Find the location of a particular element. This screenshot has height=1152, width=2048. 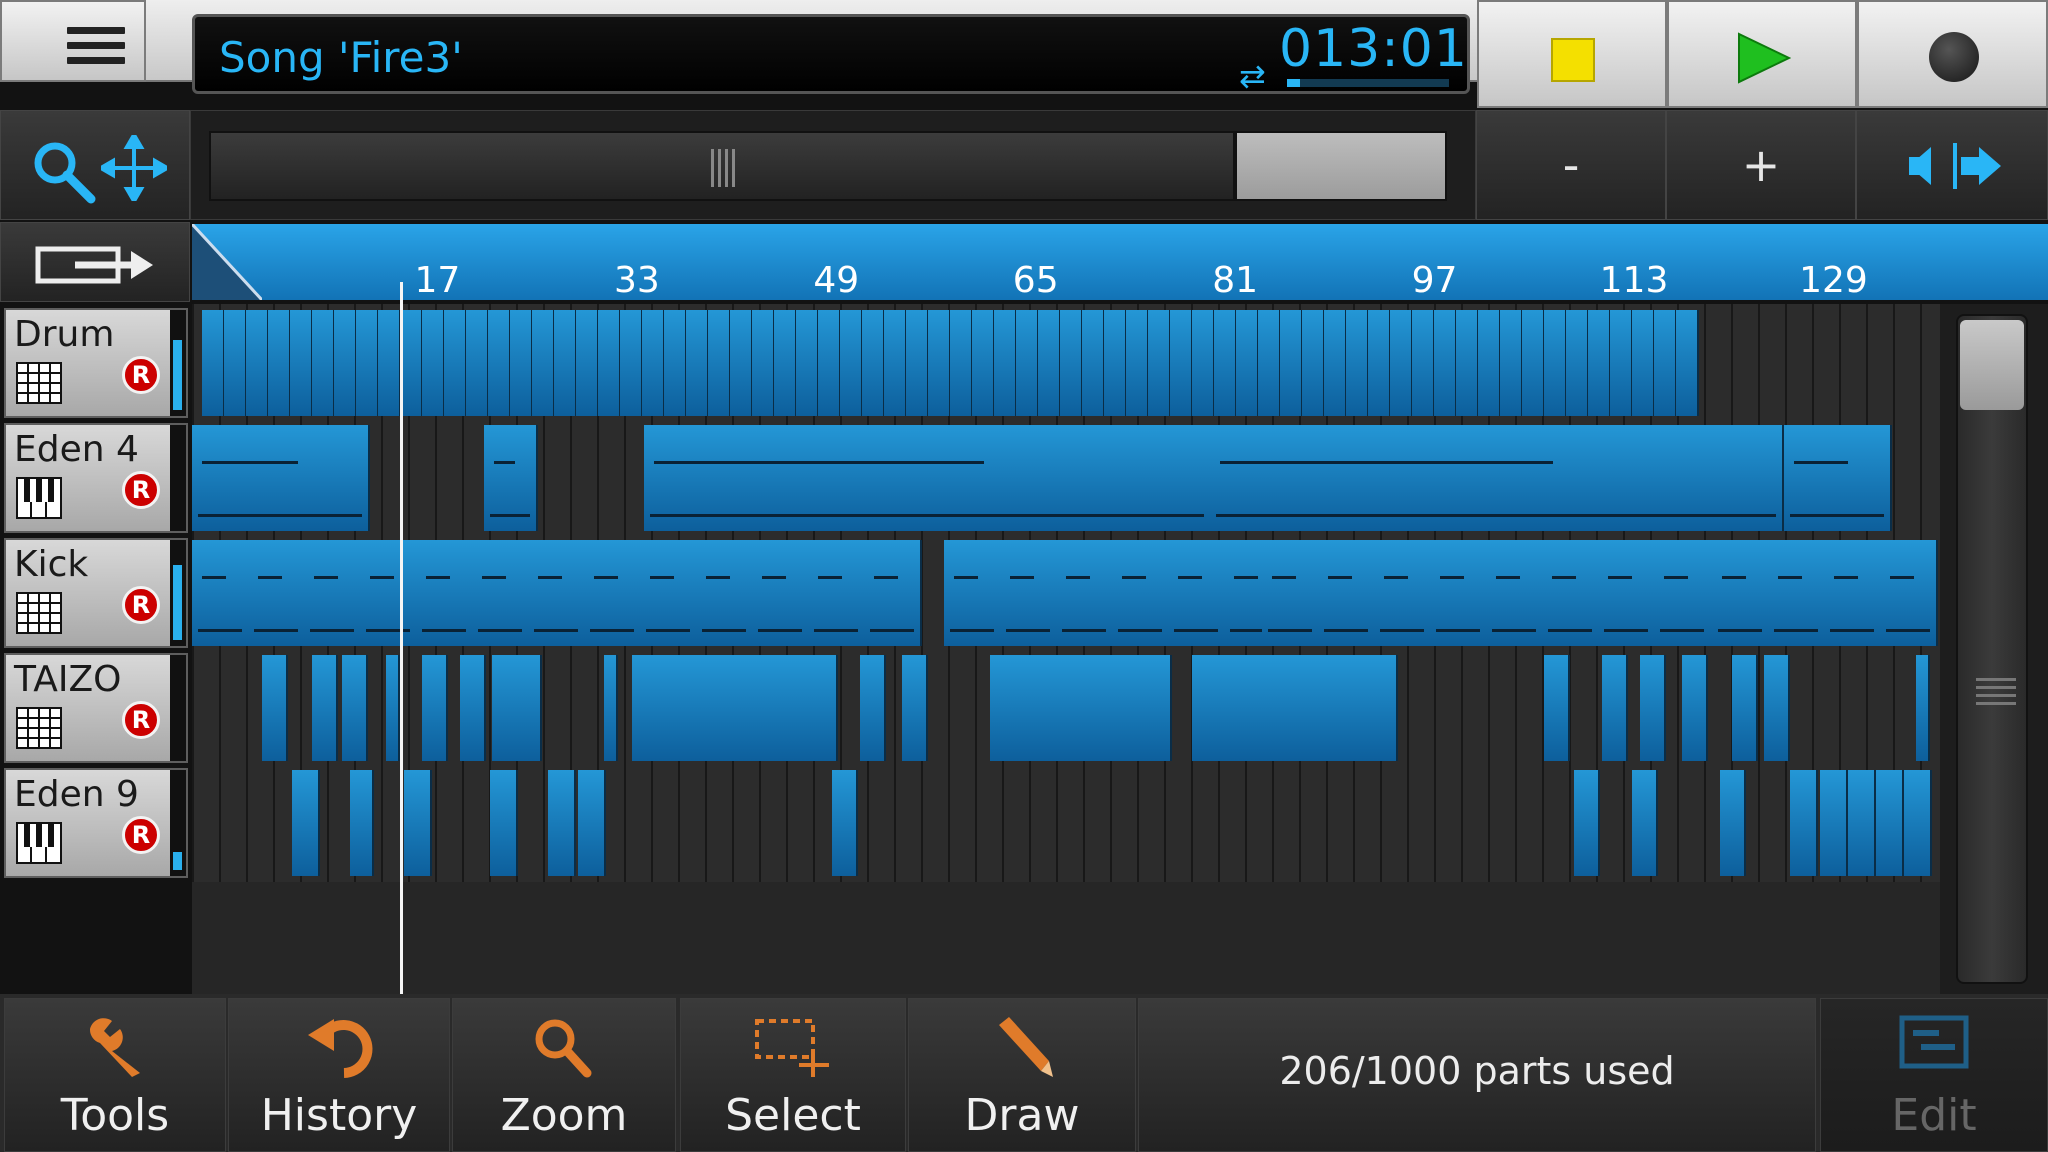

history-button: History is located at coordinates (339, 1075).